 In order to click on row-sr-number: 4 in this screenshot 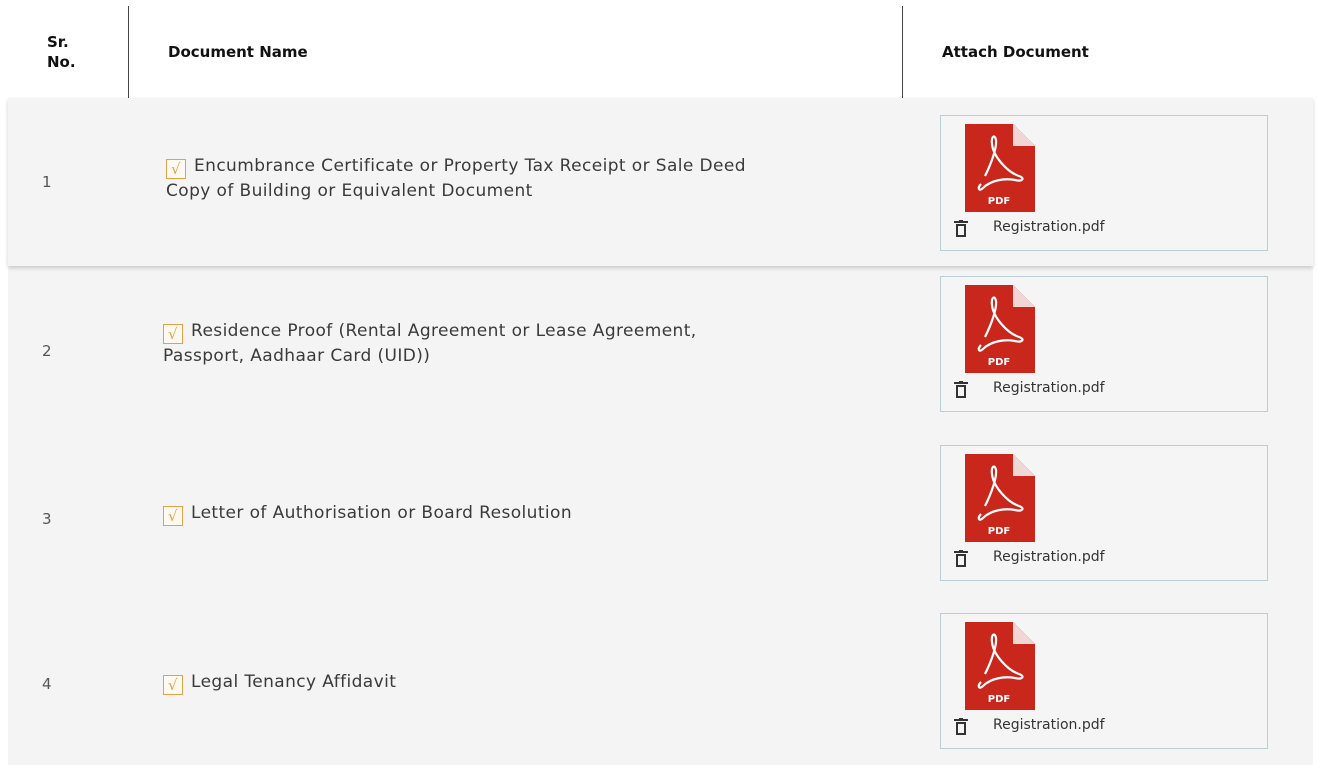, I will do `click(47, 684)`.